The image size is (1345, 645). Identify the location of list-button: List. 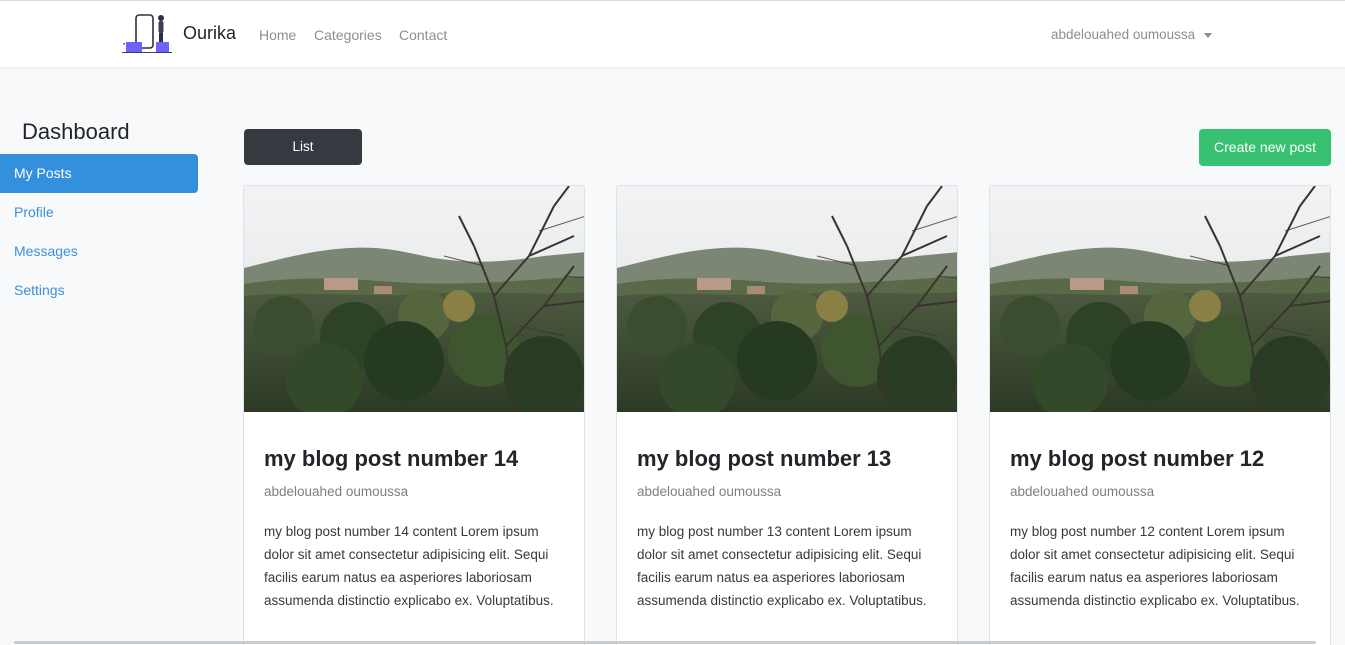
(303, 147).